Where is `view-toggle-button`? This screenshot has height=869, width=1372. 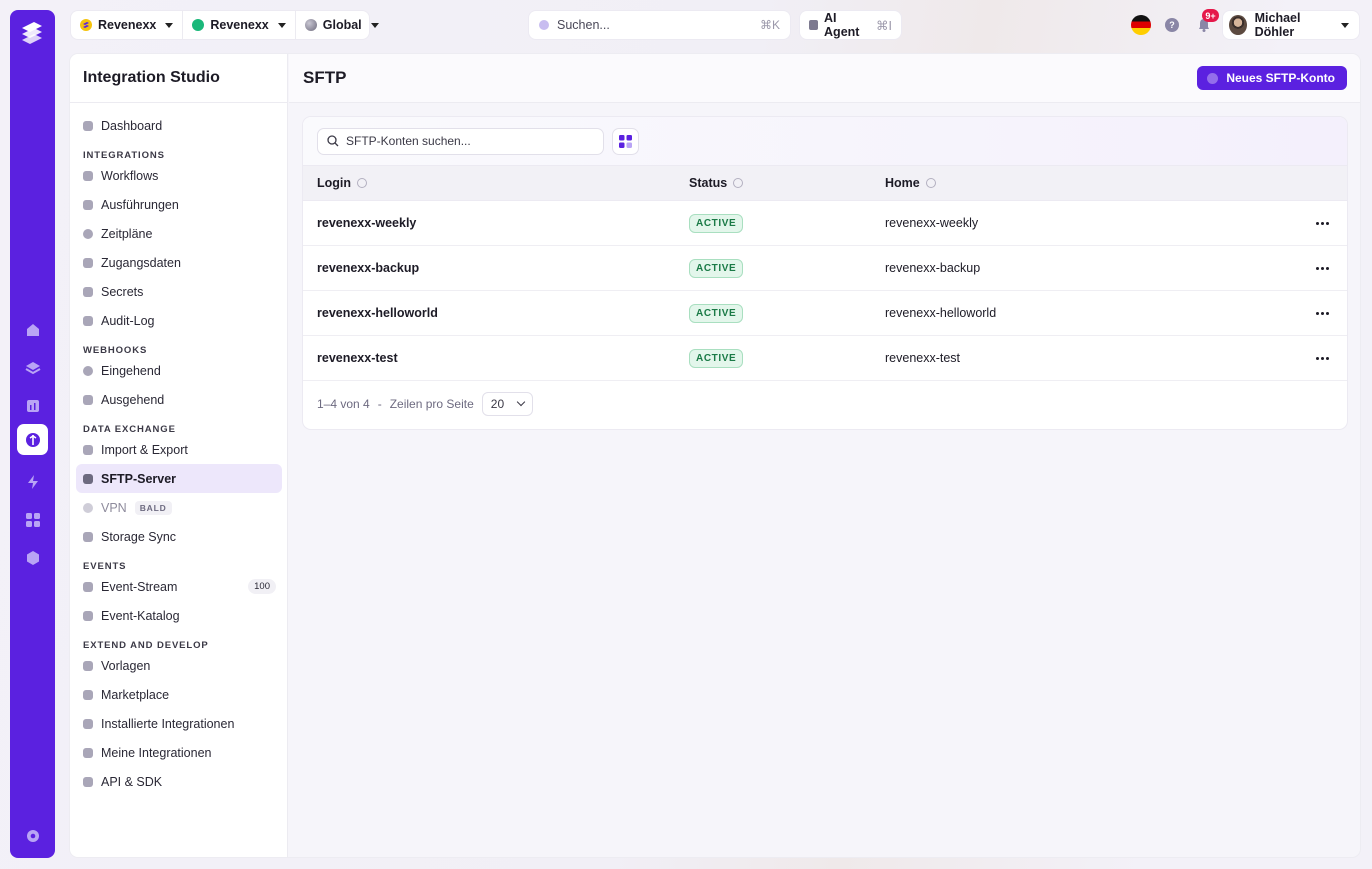 view-toggle-button is located at coordinates (625, 141).